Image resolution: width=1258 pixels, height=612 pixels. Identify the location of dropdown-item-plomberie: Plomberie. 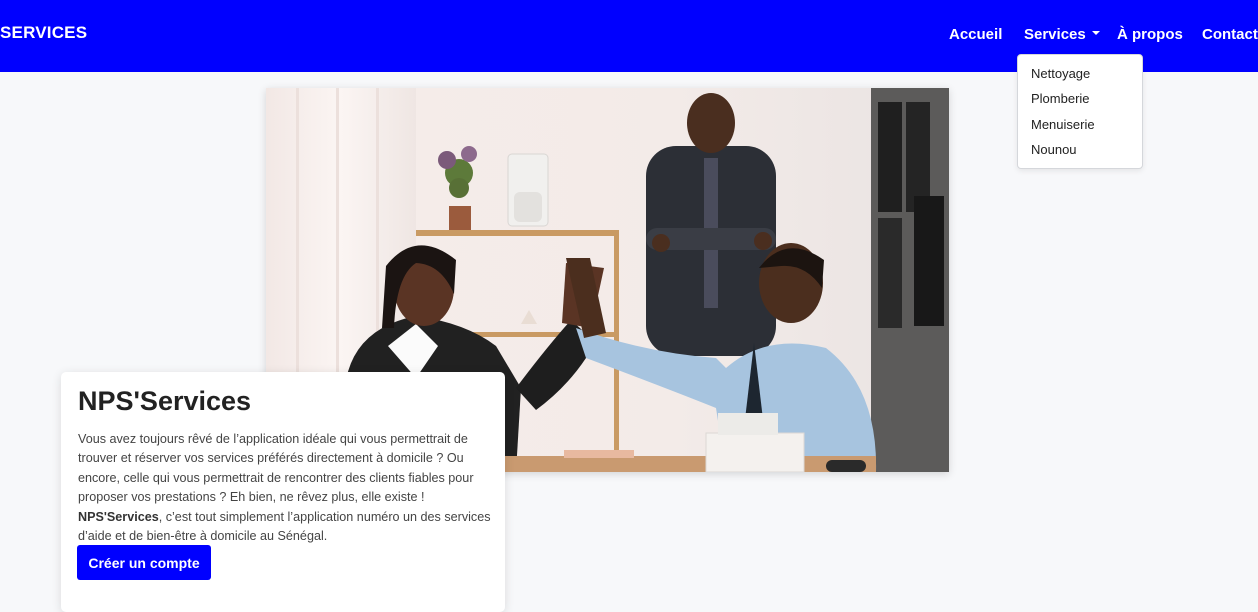
(1060, 98).